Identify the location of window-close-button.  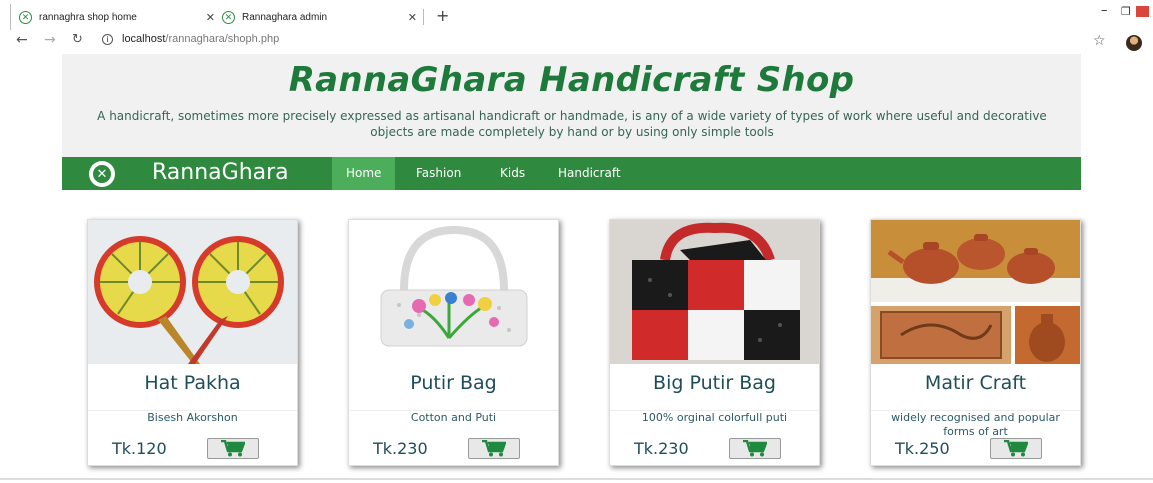
(1142, 11).